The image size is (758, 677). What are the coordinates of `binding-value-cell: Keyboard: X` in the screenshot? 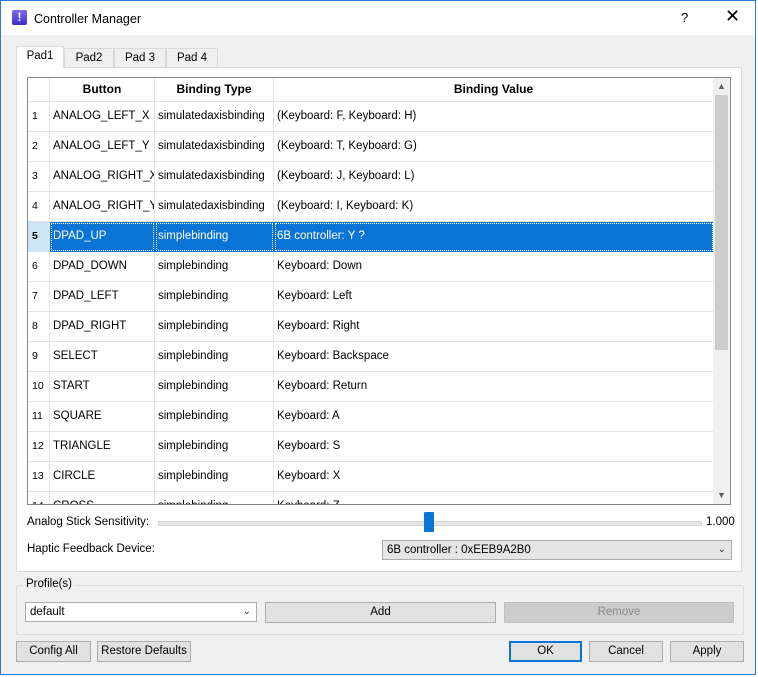 It's located at (494, 477).